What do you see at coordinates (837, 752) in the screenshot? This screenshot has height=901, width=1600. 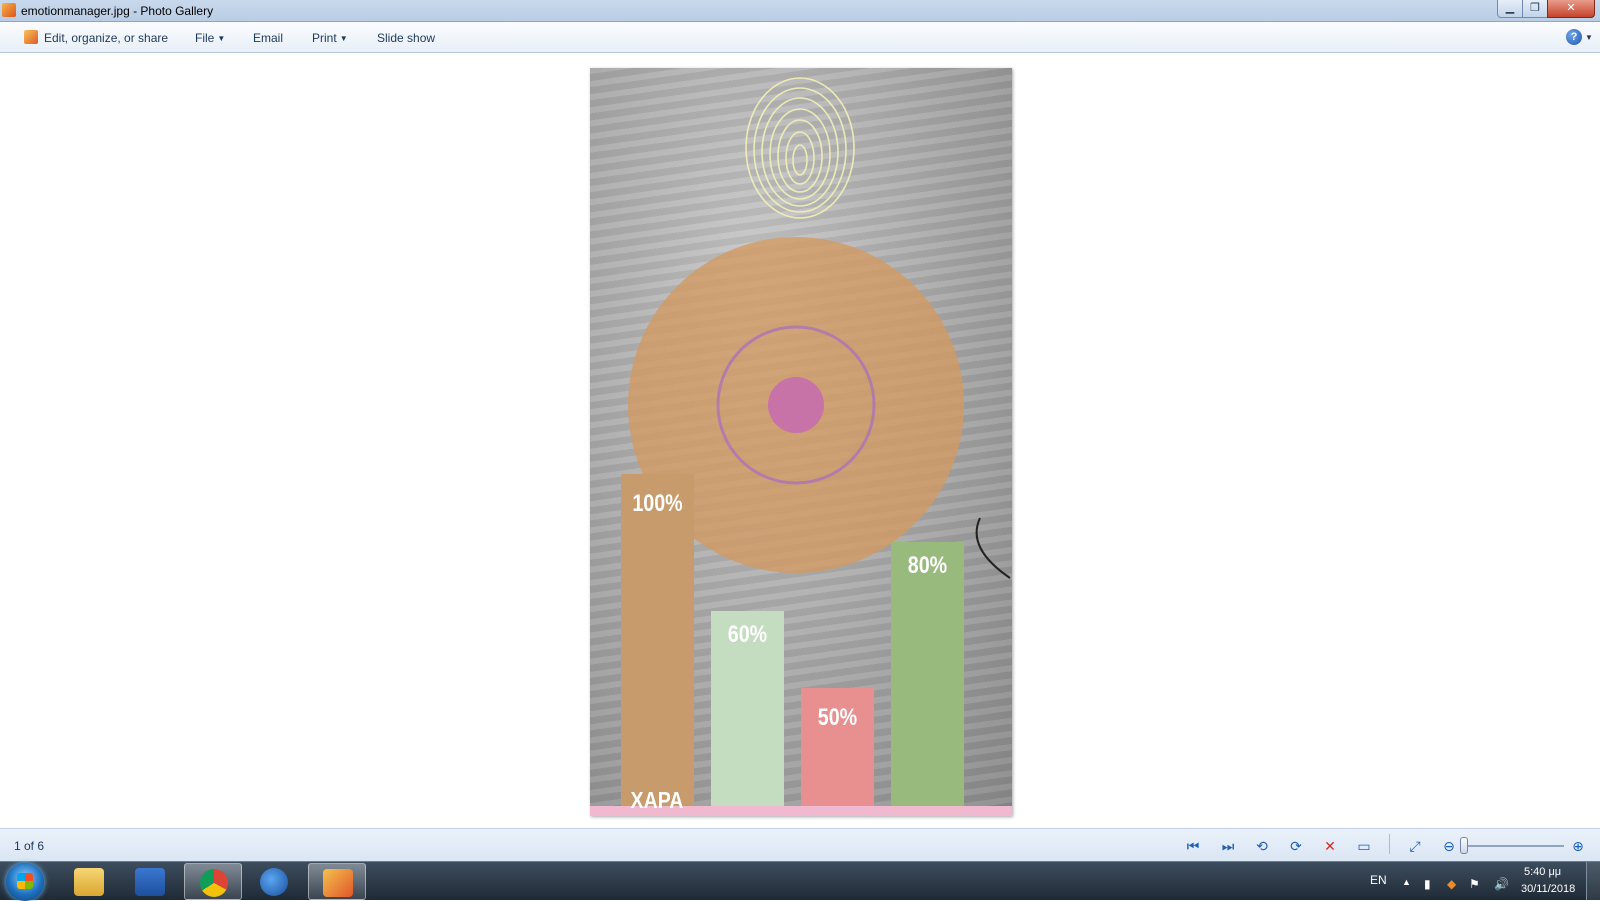 I see `chart-bar: 50%` at bounding box center [837, 752].